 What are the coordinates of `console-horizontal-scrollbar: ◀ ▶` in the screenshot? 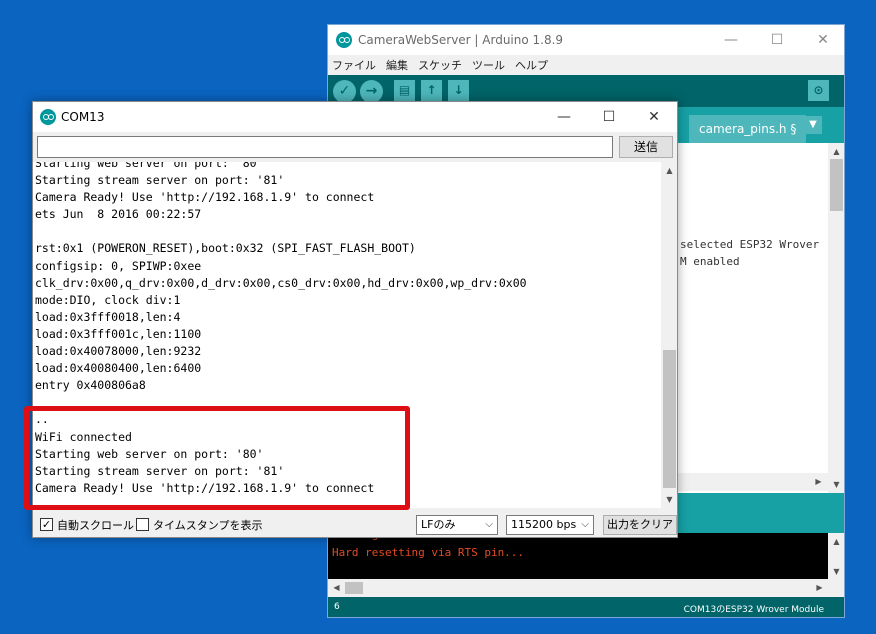 It's located at (578, 588).